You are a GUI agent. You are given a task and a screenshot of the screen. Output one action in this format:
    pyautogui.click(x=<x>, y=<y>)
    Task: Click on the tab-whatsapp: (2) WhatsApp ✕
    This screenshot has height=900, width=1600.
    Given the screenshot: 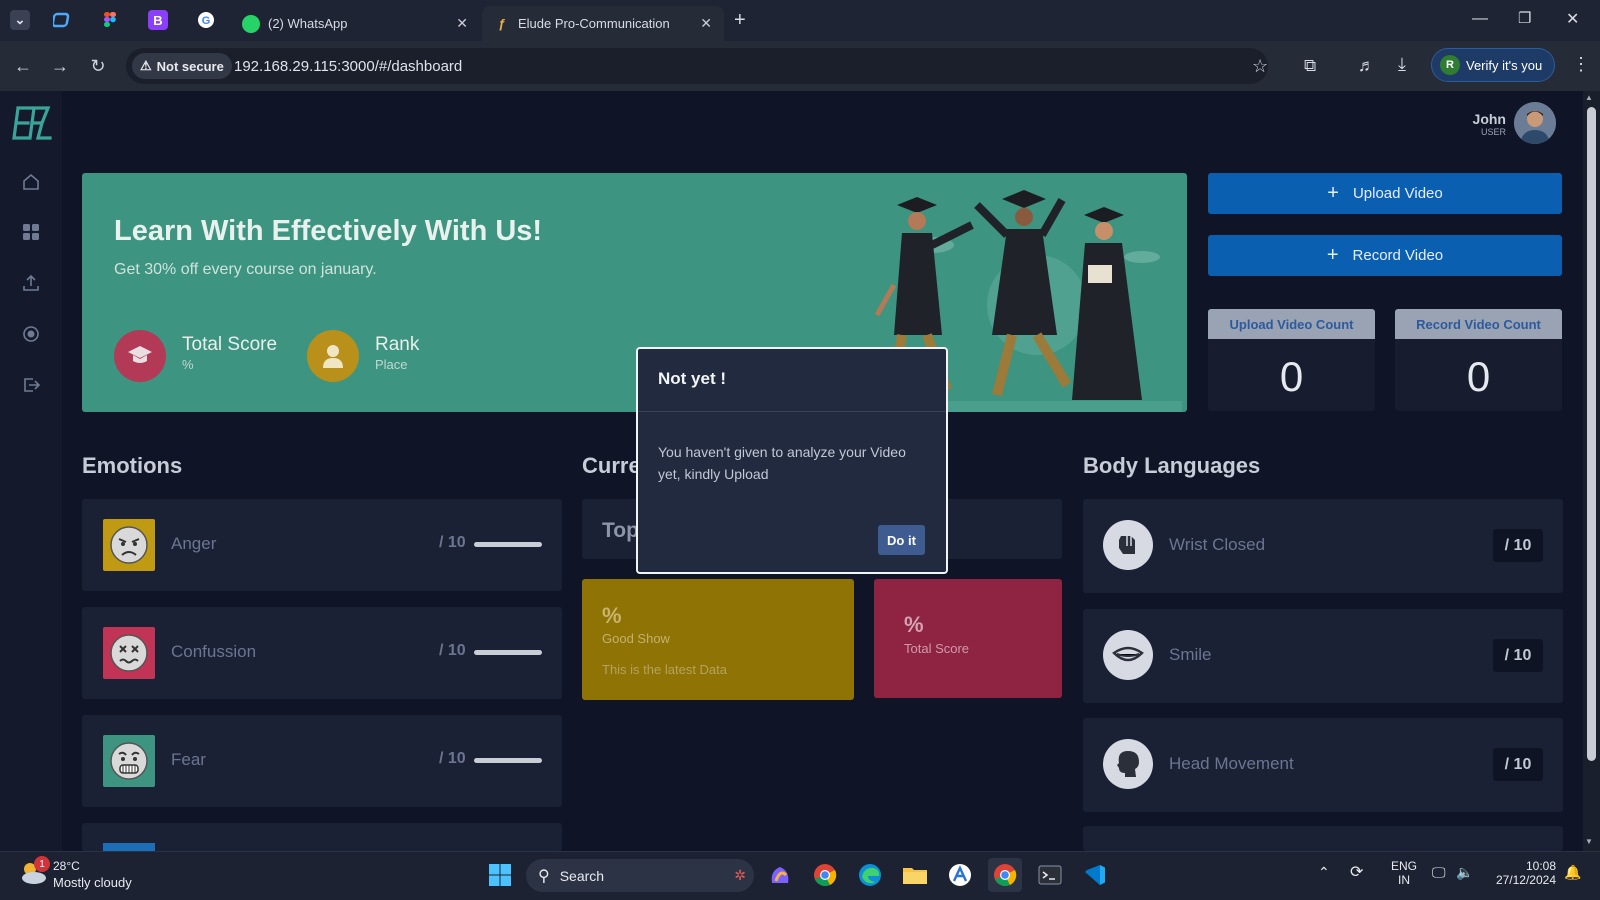 What is the action you would take?
    pyautogui.click(x=355, y=23)
    